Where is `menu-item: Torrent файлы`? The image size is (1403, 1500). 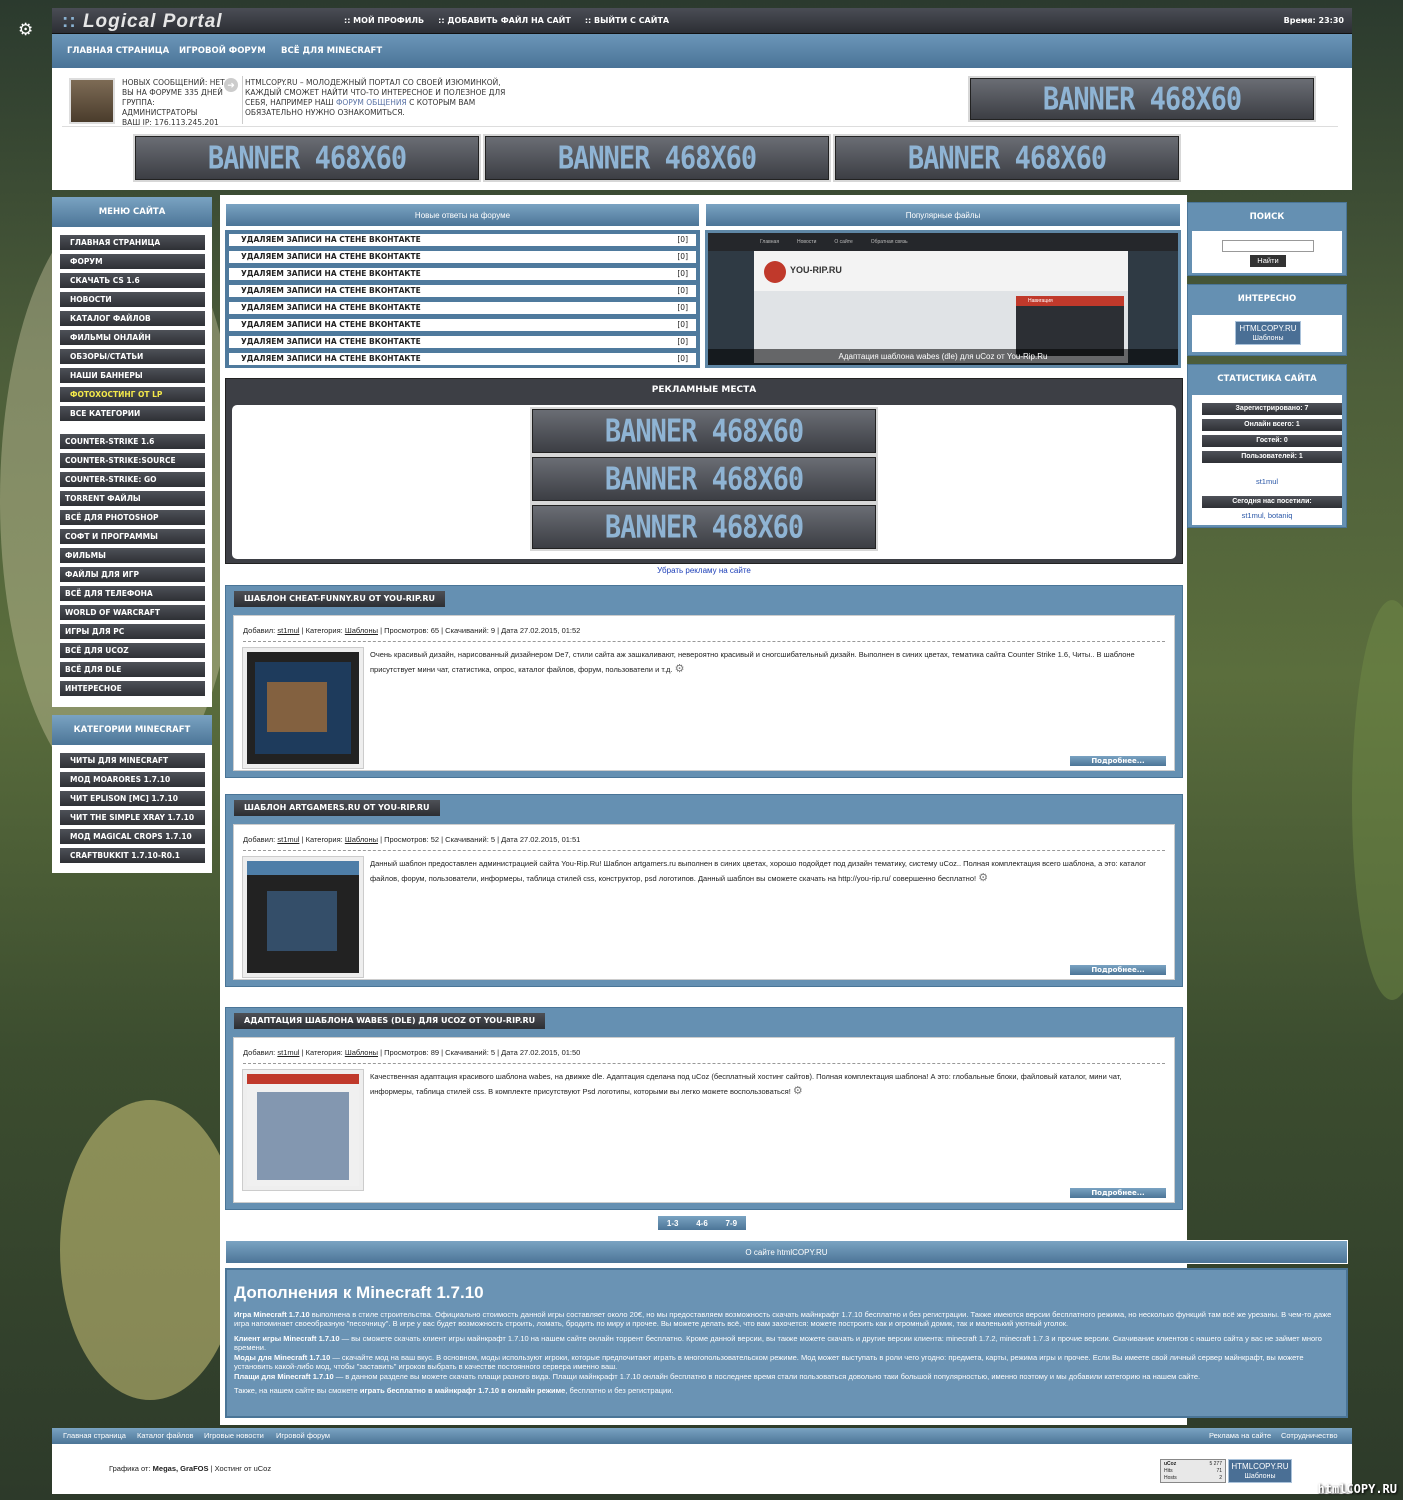 menu-item: Torrent файлы is located at coordinates (132, 498).